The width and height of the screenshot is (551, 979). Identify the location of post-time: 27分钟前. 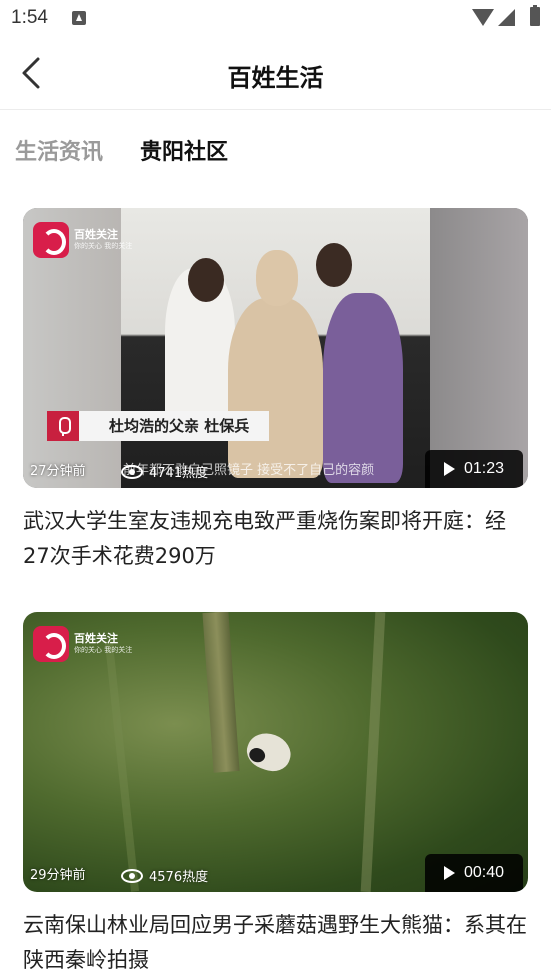
(58, 471).